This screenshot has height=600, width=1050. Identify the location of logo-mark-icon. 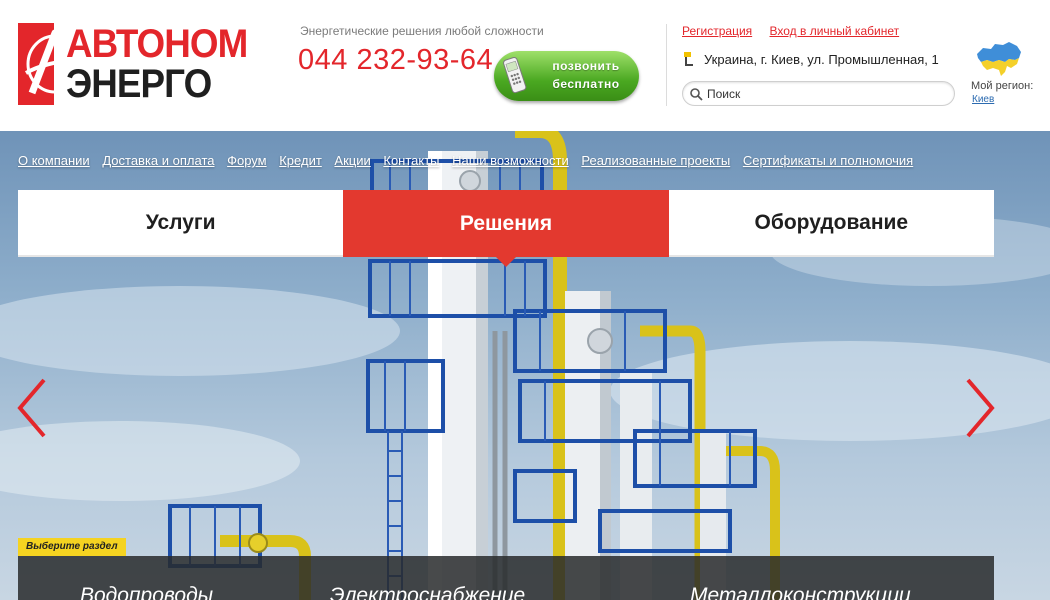
(52, 64).